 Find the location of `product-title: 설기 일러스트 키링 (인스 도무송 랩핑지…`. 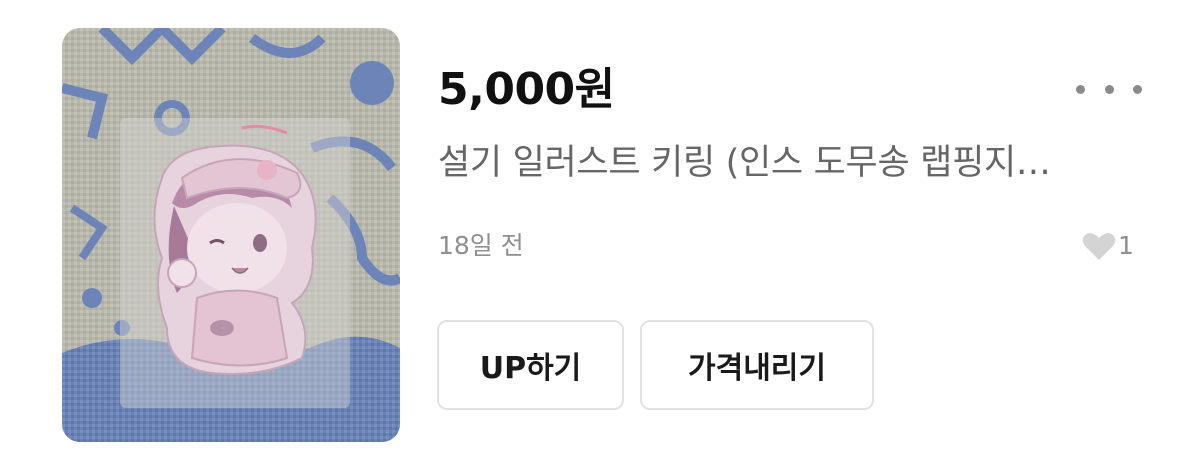

product-title: 설기 일러스트 키링 (인스 도무송 랩핑지… is located at coordinates (788, 163).